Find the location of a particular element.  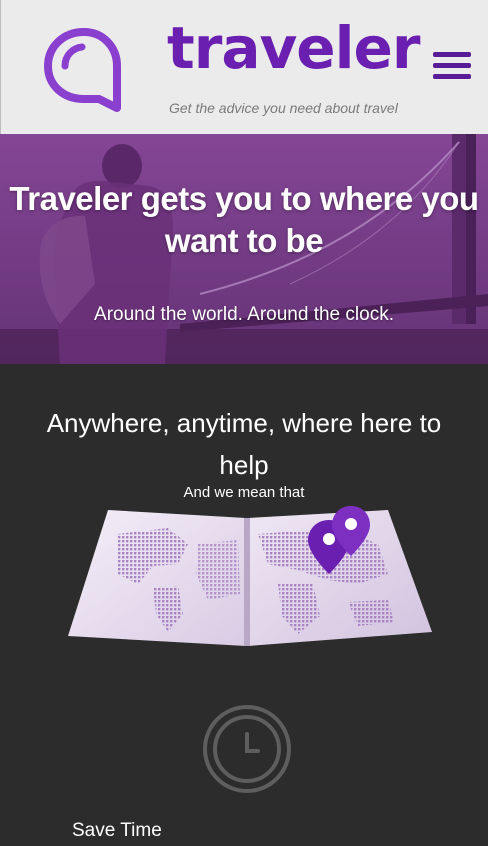

hamburger-menu-icon is located at coordinates (452, 67).